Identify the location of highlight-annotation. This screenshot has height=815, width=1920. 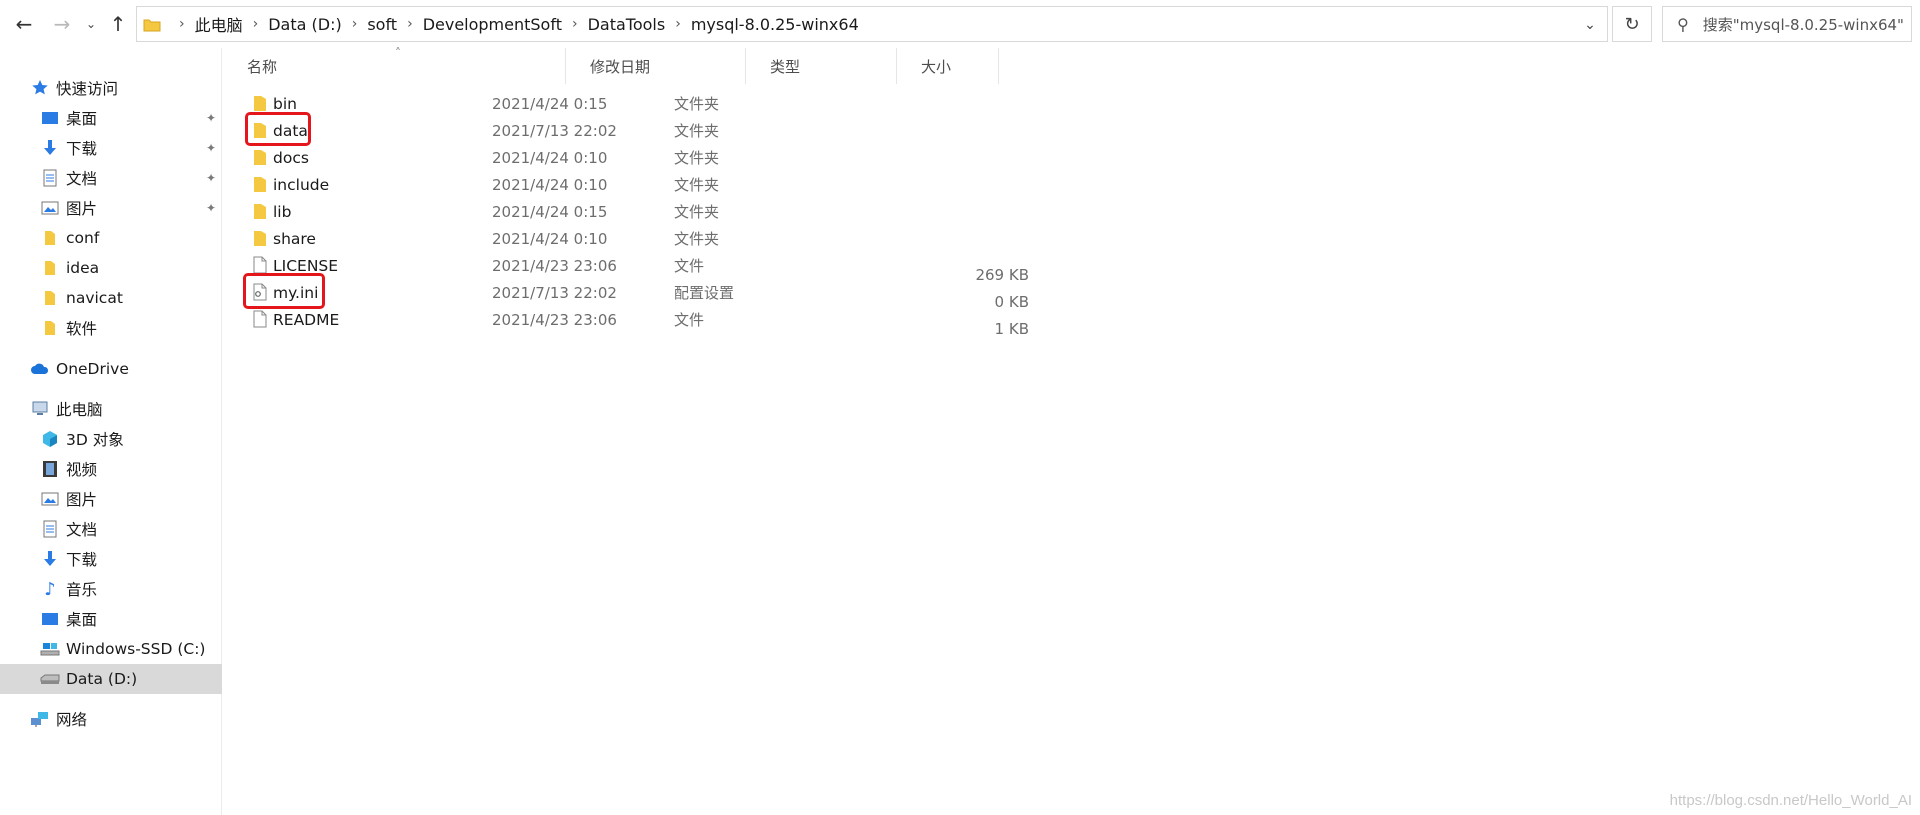
(278, 129).